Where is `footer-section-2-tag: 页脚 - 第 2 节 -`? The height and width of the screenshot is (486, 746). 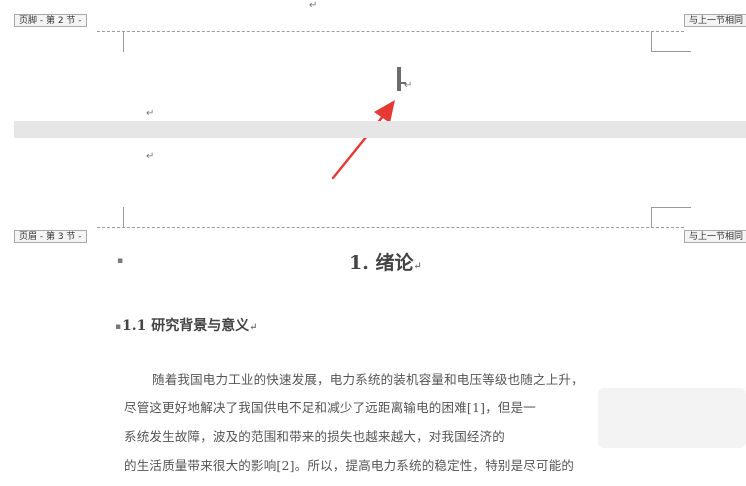 footer-section-2-tag: 页脚 - 第 2 节 - is located at coordinates (50, 20).